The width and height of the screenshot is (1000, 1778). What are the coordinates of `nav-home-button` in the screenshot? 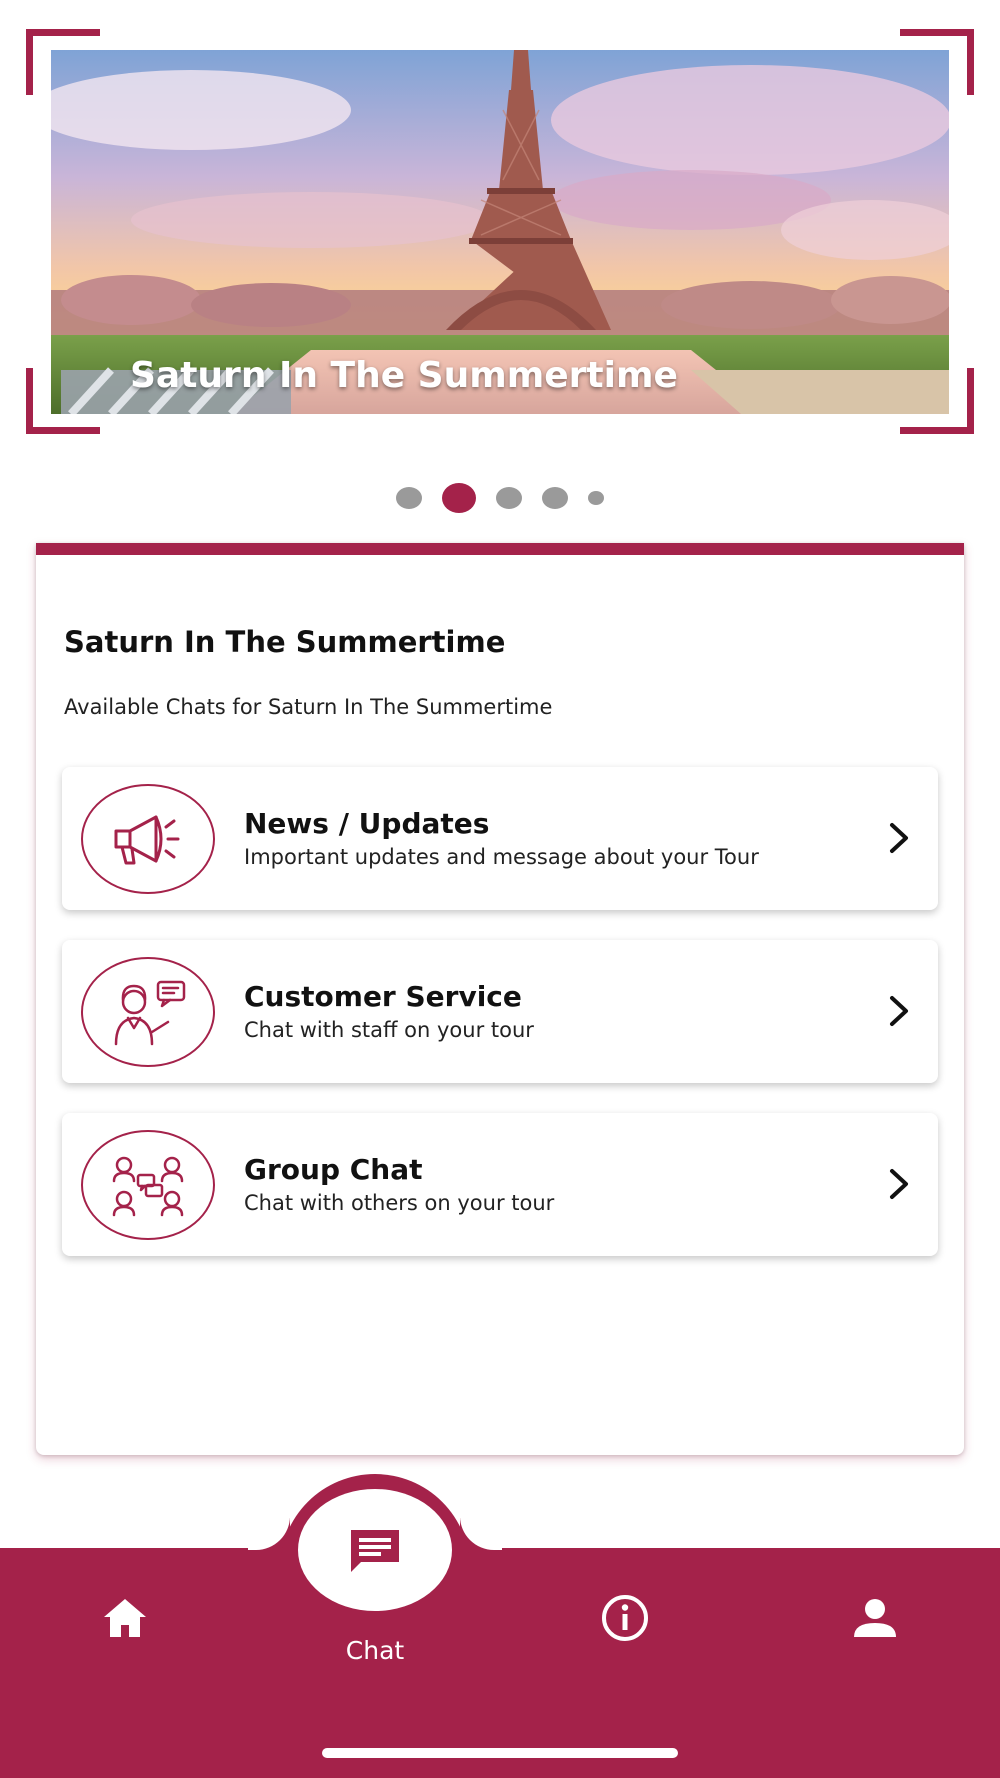 It's located at (125, 1618).